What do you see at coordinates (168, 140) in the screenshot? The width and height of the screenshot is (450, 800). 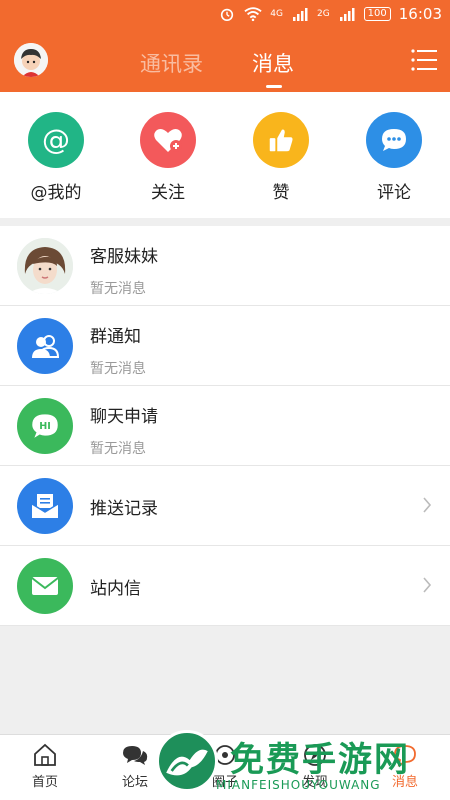 I see `heart-plus-icon` at bounding box center [168, 140].